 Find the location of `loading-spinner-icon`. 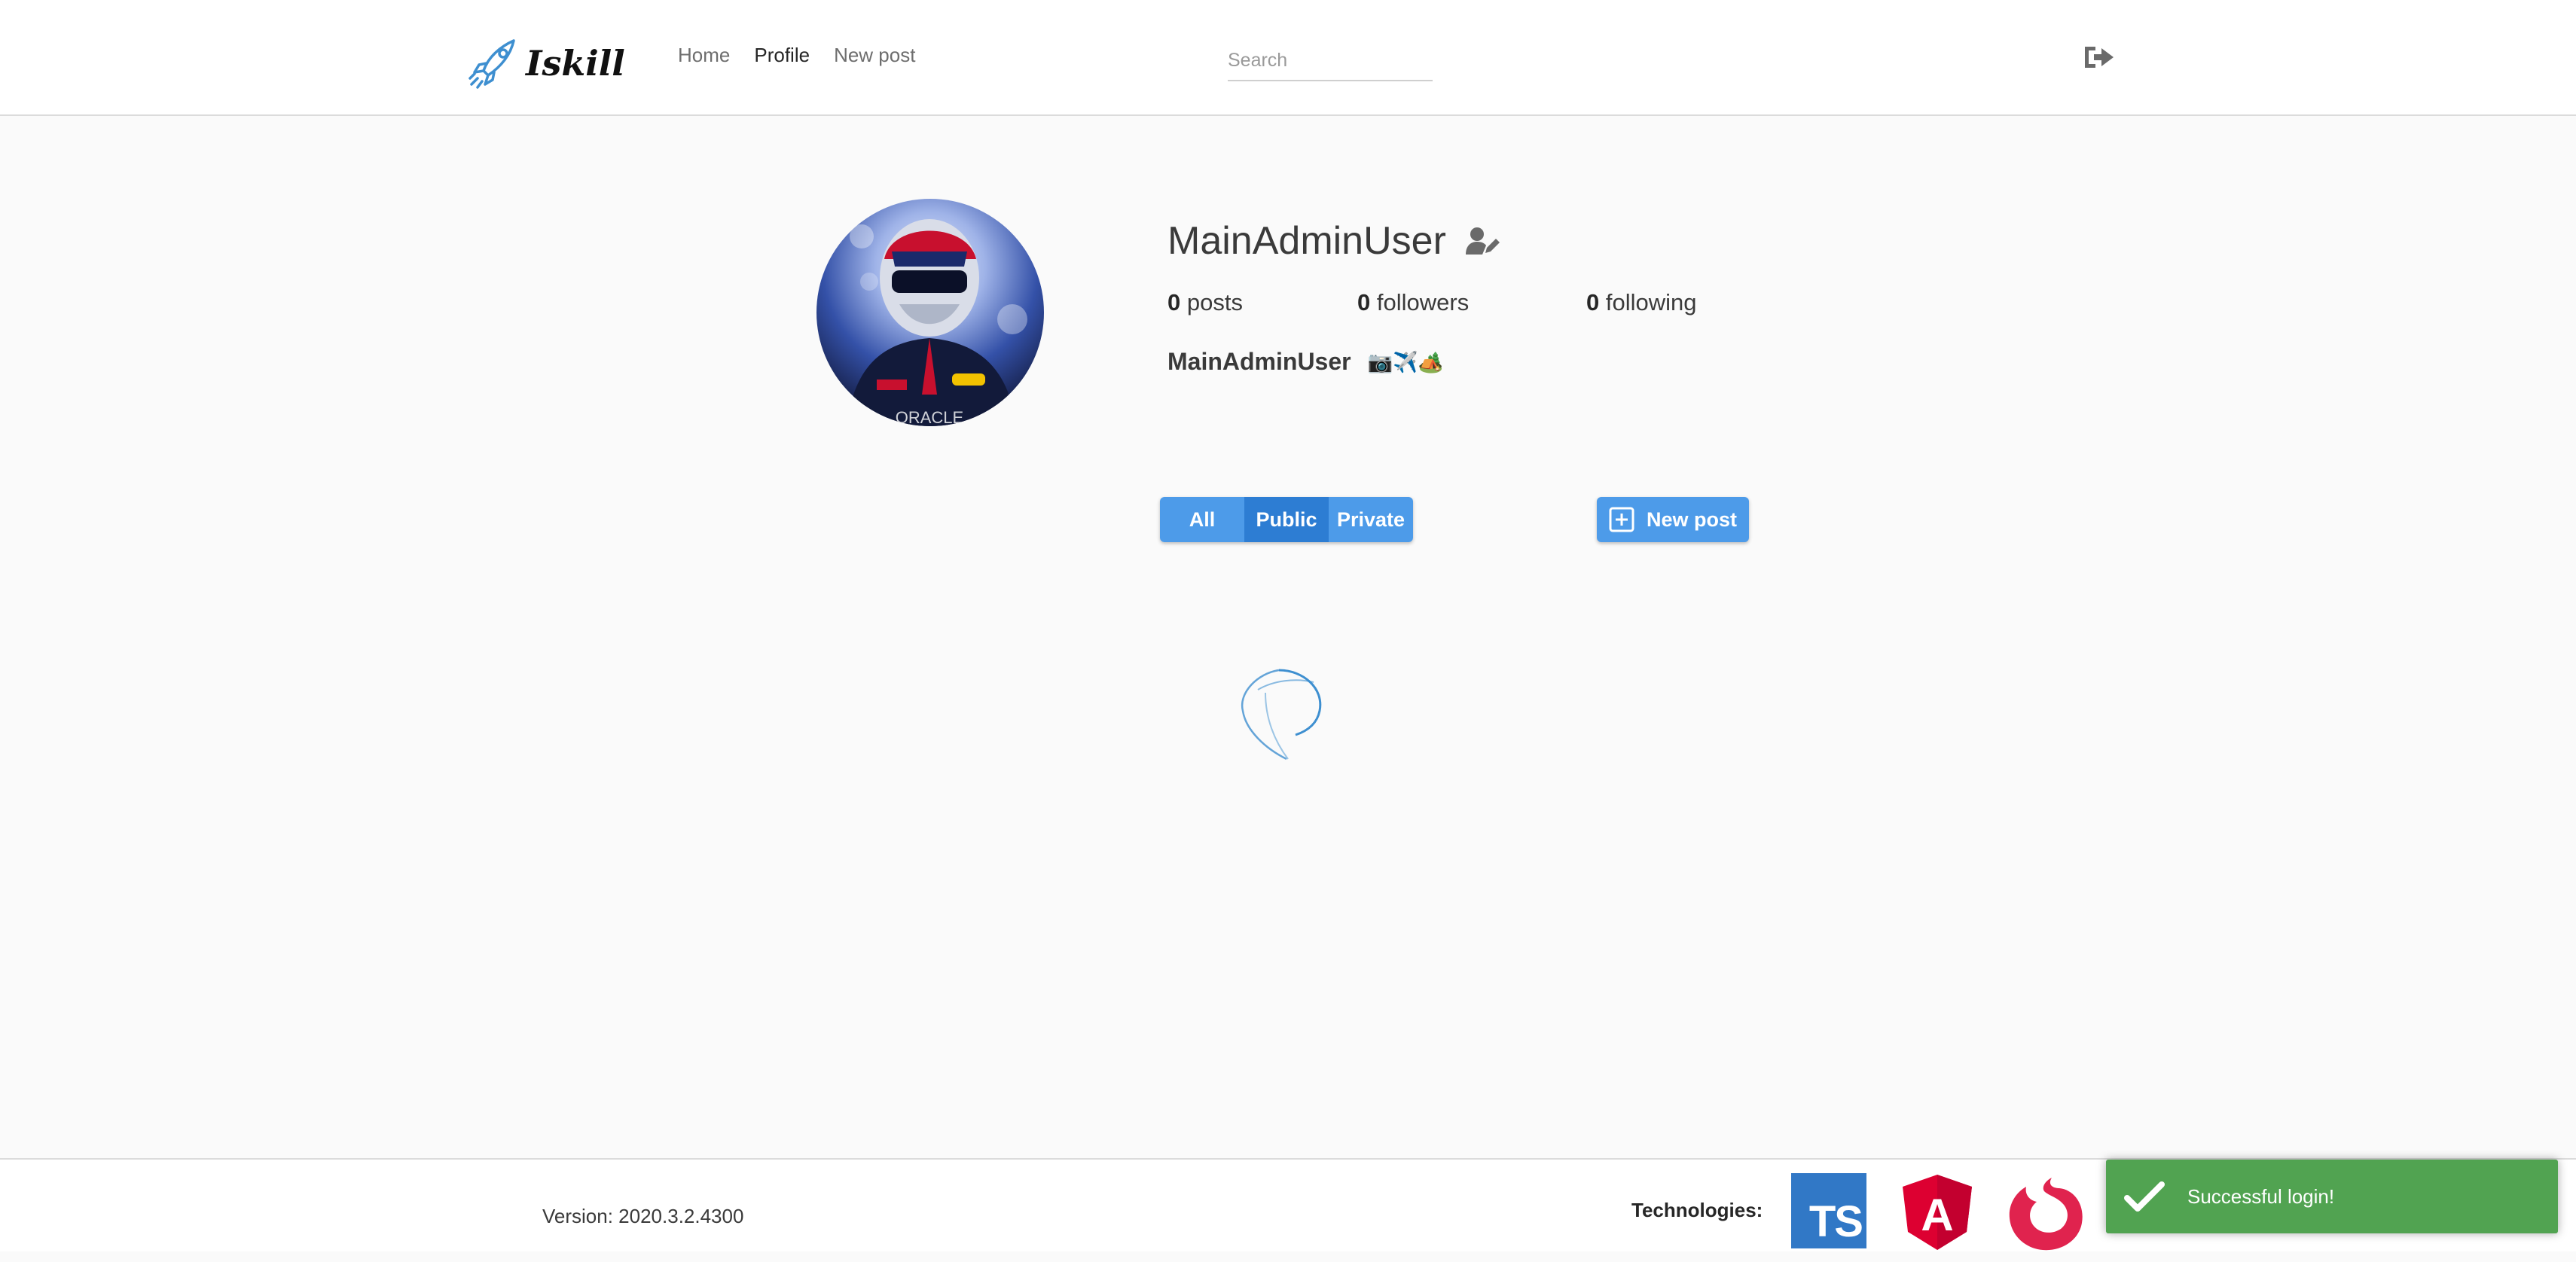

loading-spinner-icon is located at coordinates (1282, 715).